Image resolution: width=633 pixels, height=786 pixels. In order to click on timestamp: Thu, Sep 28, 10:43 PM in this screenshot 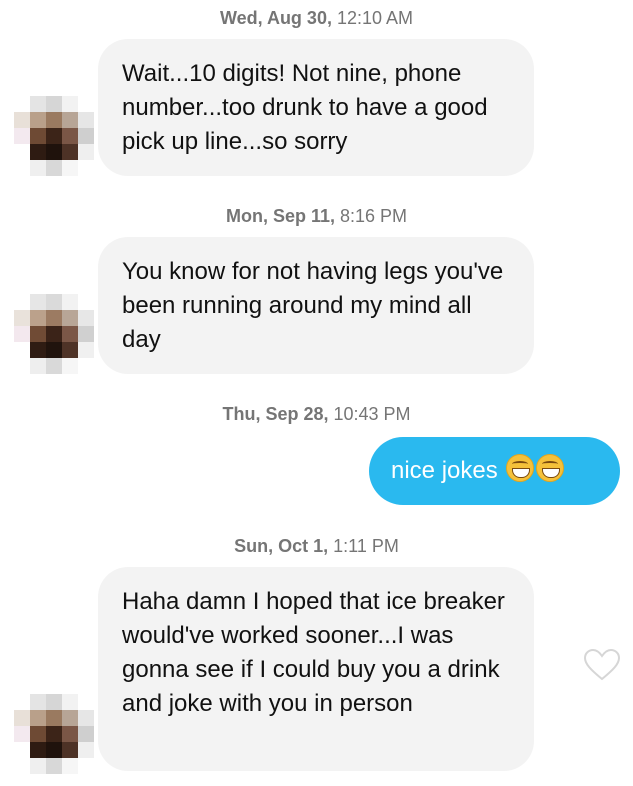, I will do `click(316, 414)`.